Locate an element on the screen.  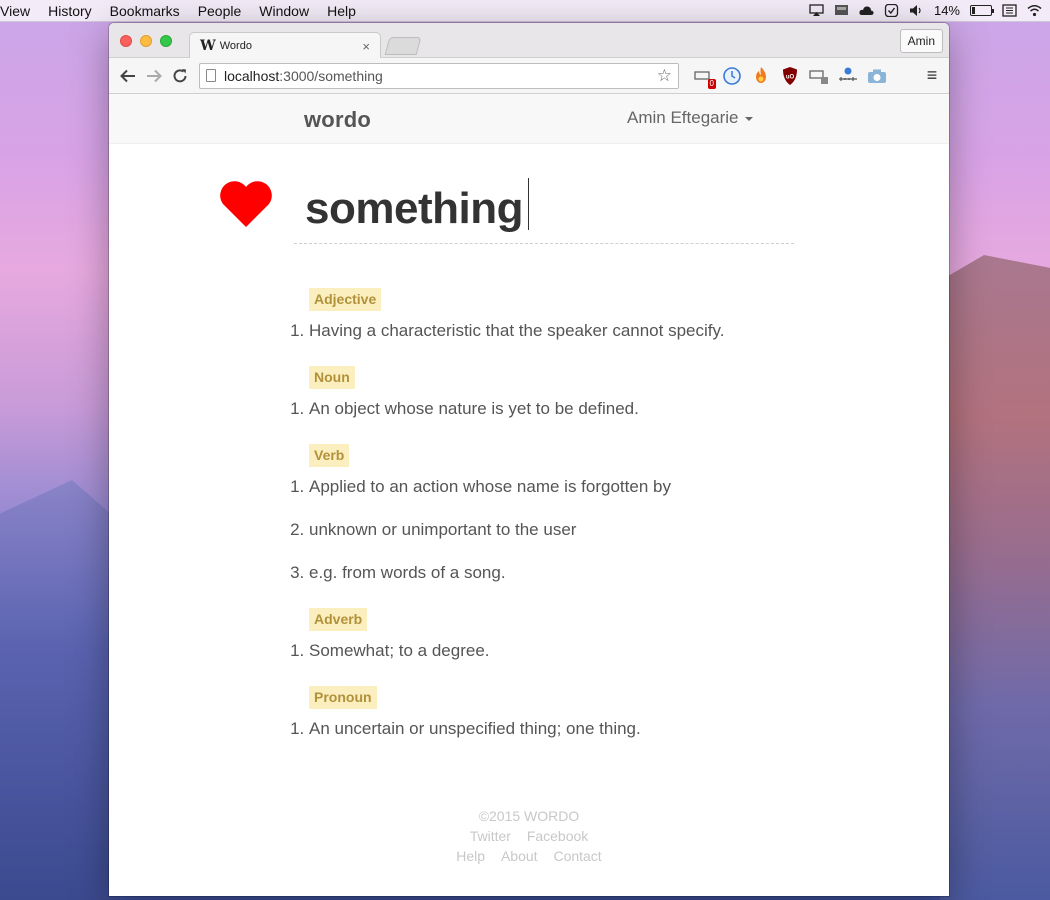
url-host: localhost is located at coordinates (252, 75).